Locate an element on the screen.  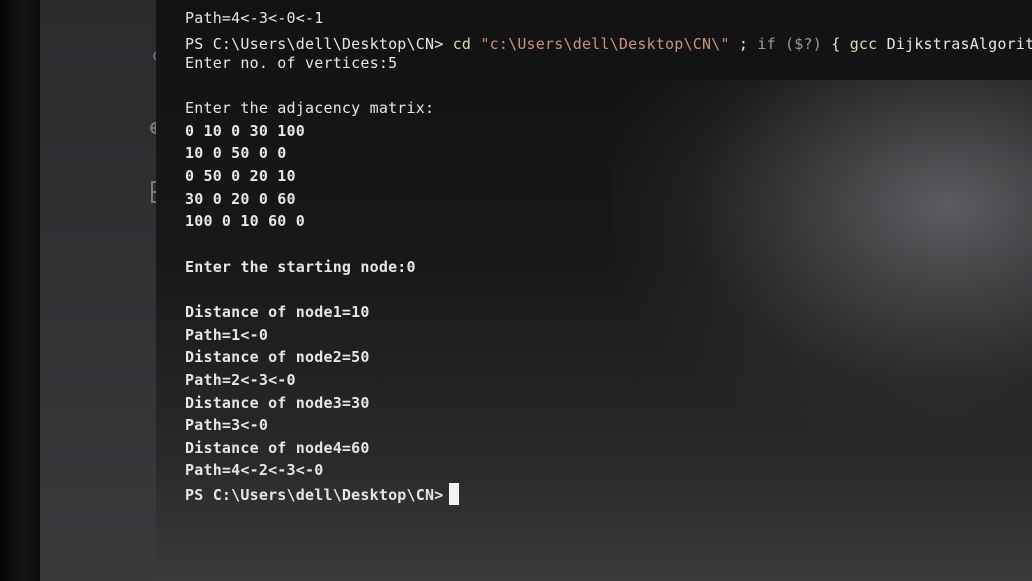
matrix-row: 10 0 50 0 0 is located at coordinates (236, 153).